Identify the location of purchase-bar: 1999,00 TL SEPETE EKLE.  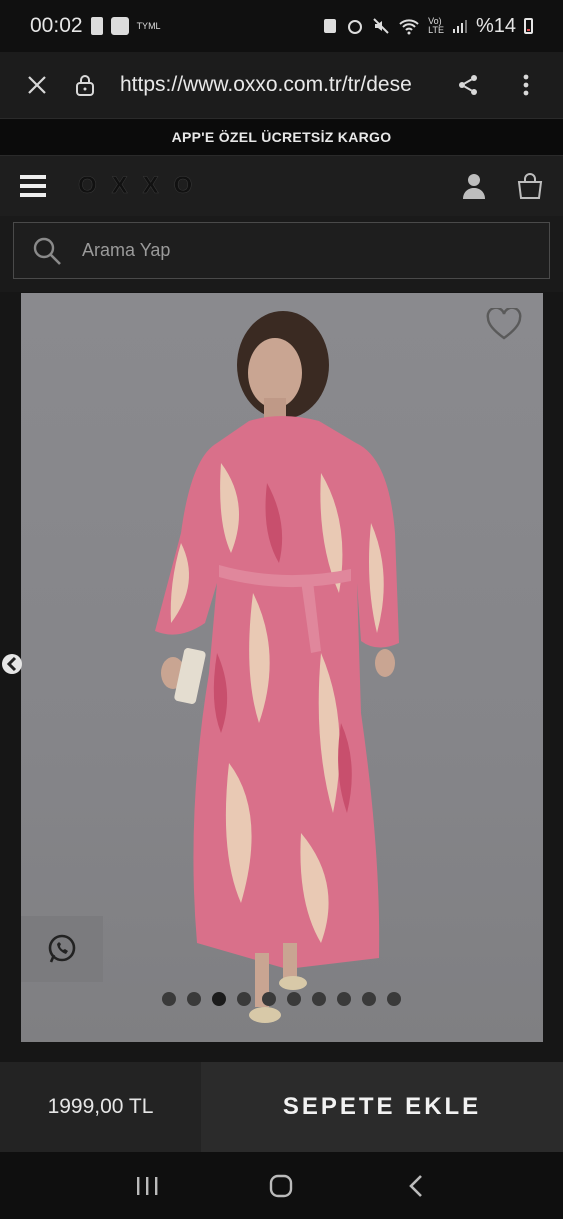
(281, 1107).